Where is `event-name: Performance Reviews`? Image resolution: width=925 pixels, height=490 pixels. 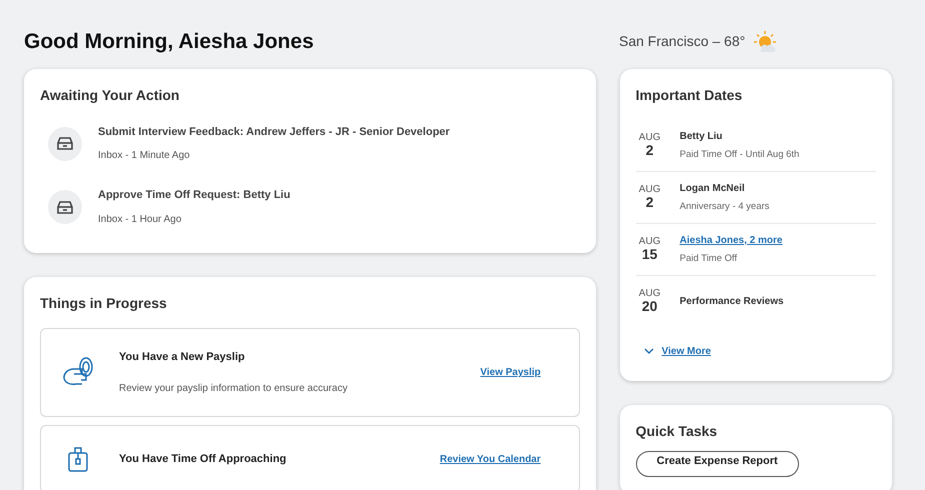 event-name: Performance Reviews is located at coordinates (732, 302).